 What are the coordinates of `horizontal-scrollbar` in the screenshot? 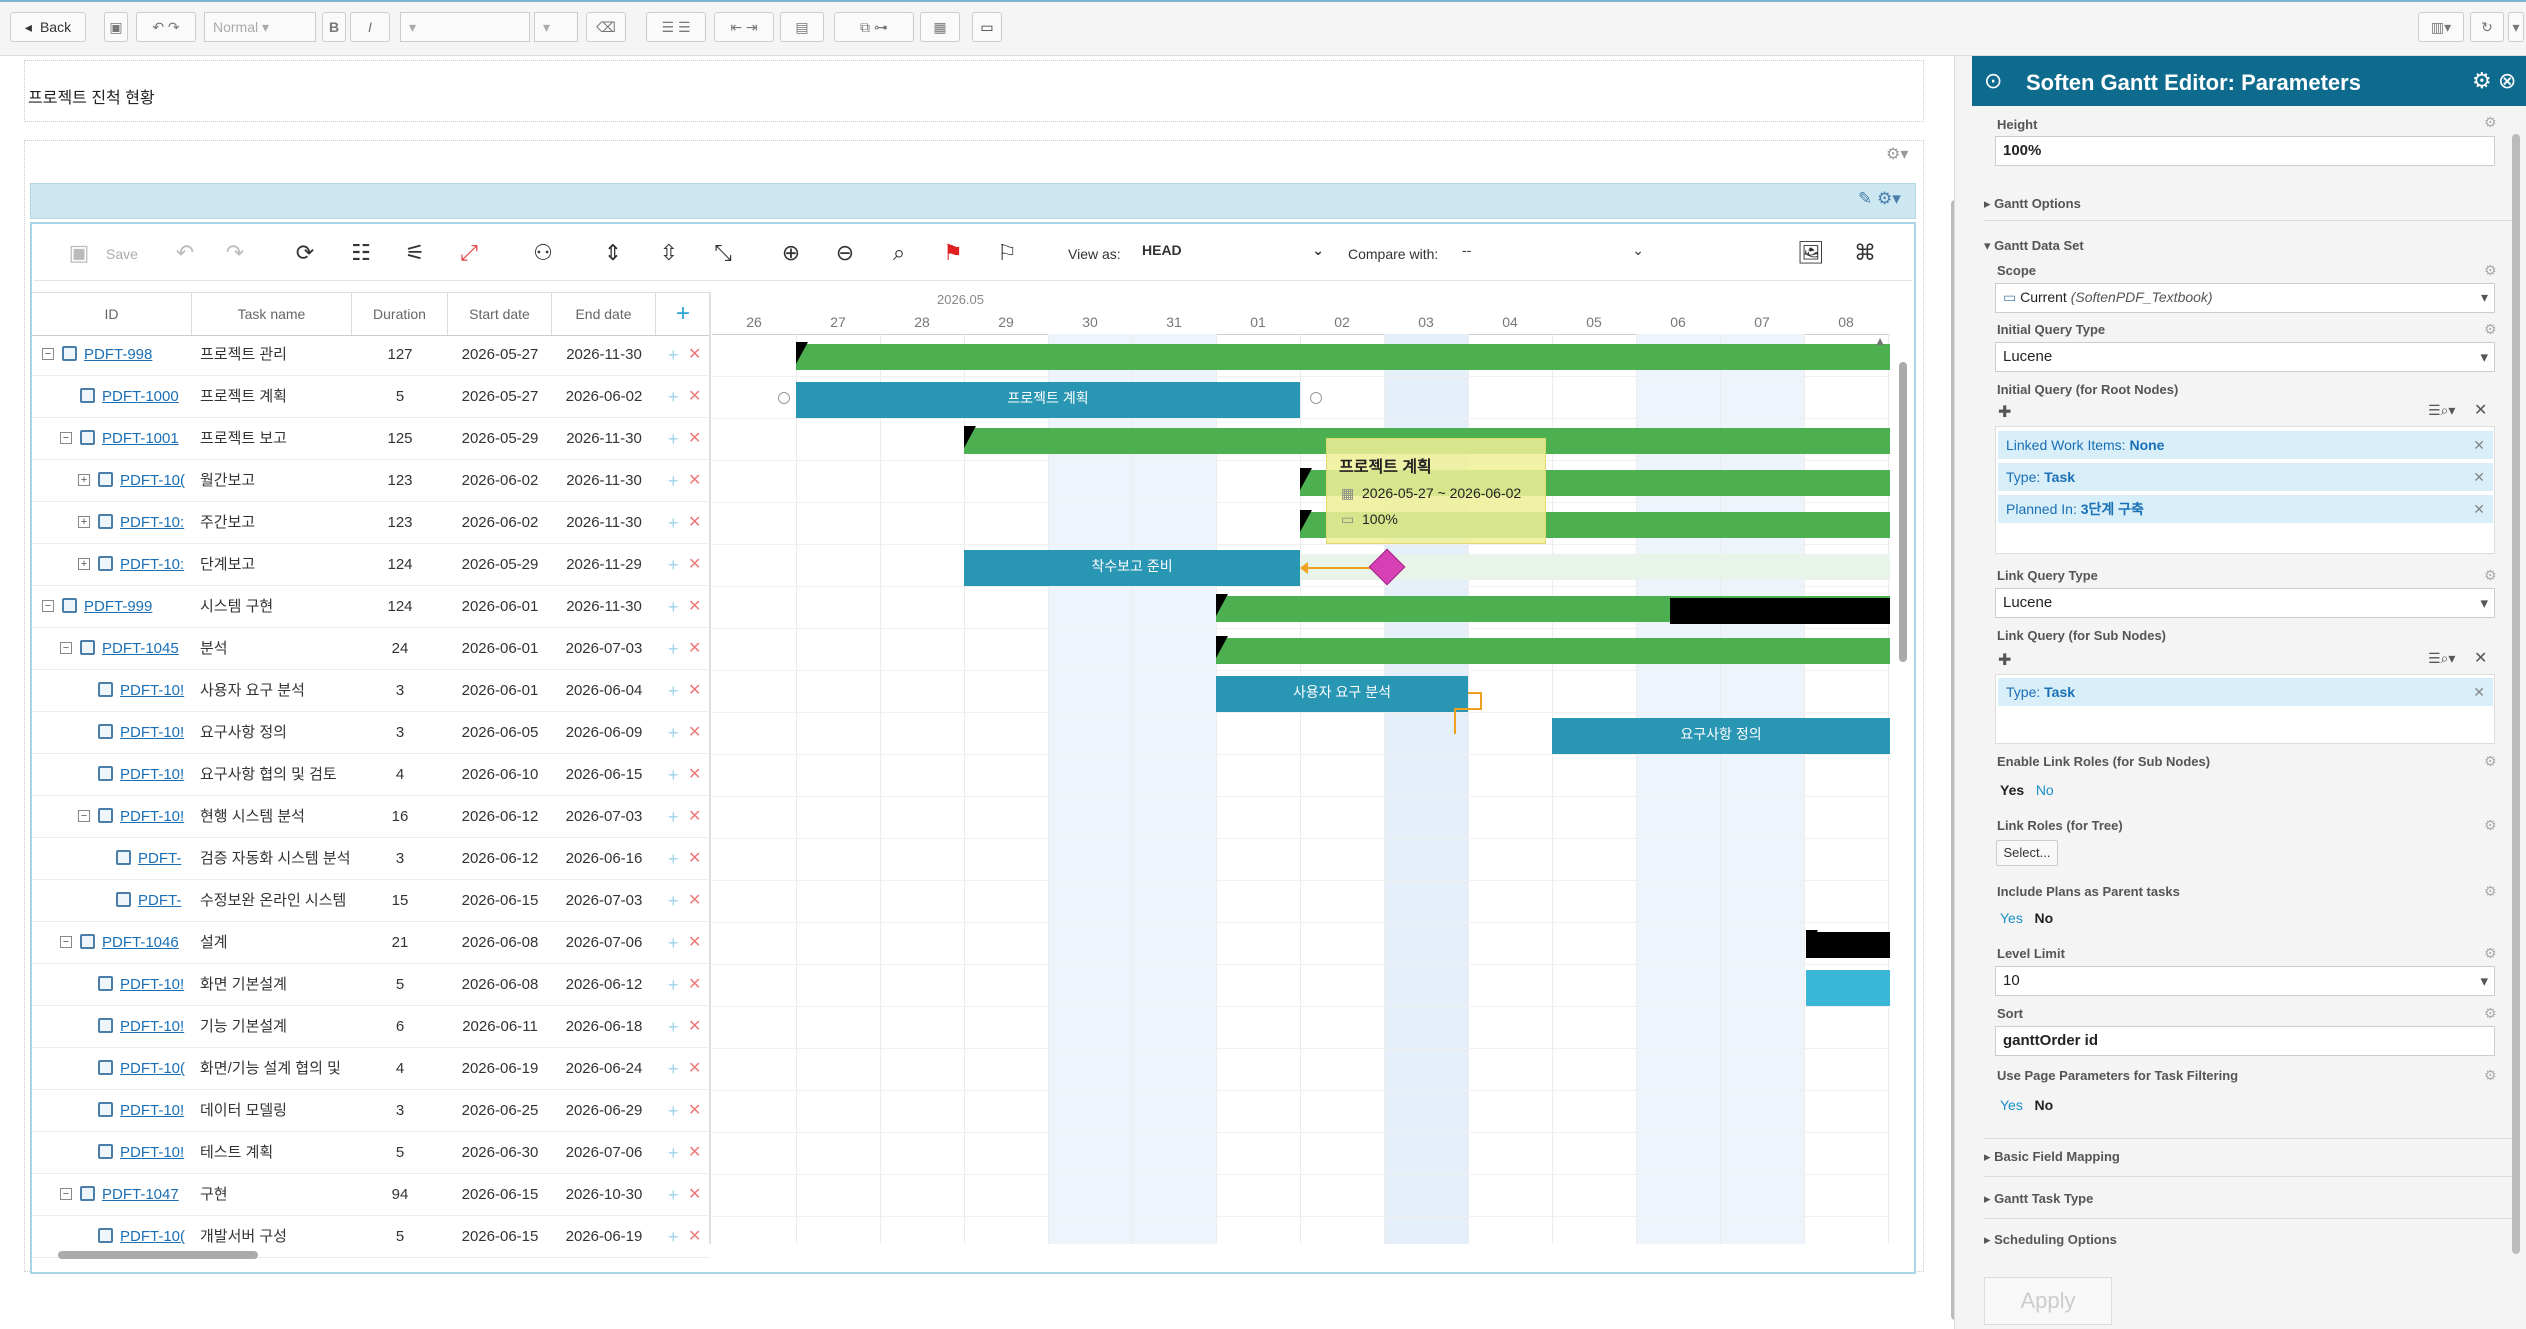 It's located at (963, 1255).